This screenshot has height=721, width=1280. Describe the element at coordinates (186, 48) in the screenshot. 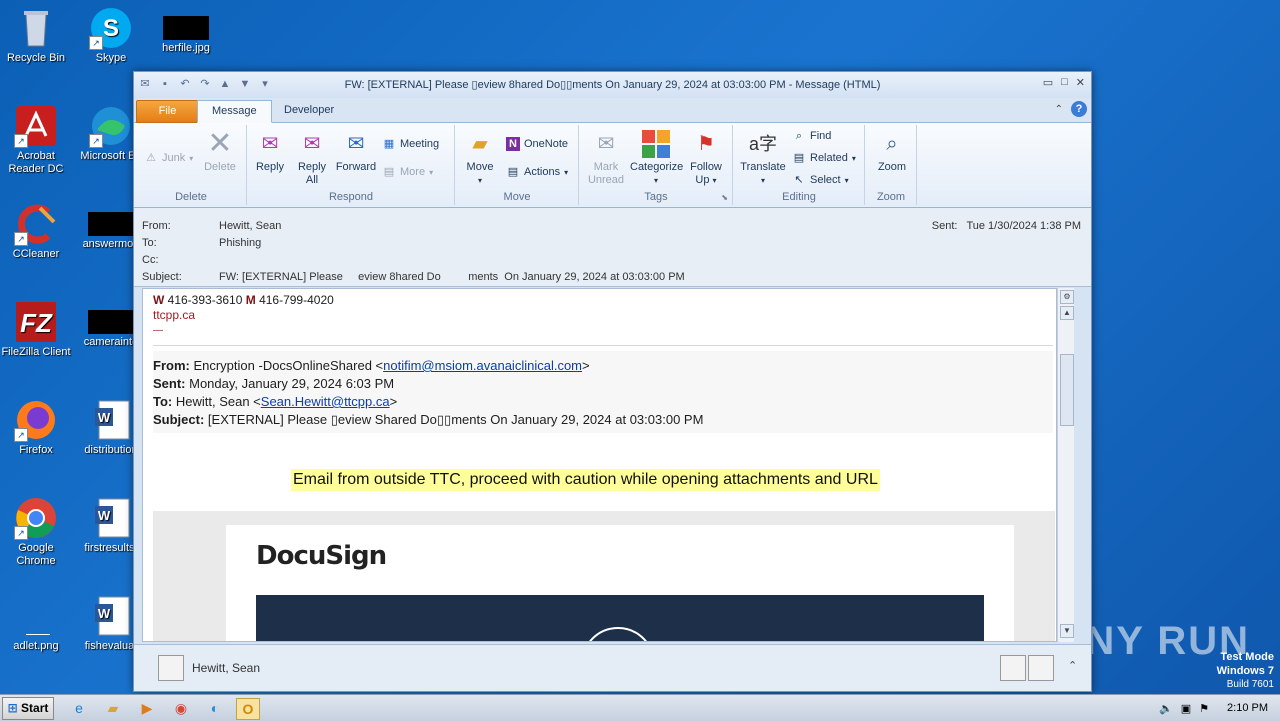

I see `desktop-icon-label: herfile.jpg` at that location.